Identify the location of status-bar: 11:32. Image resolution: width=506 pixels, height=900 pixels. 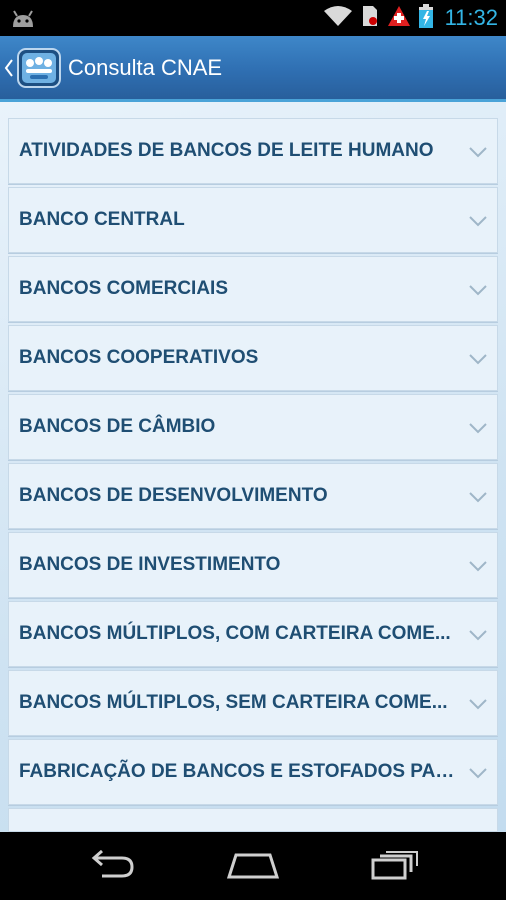
(253, 18).